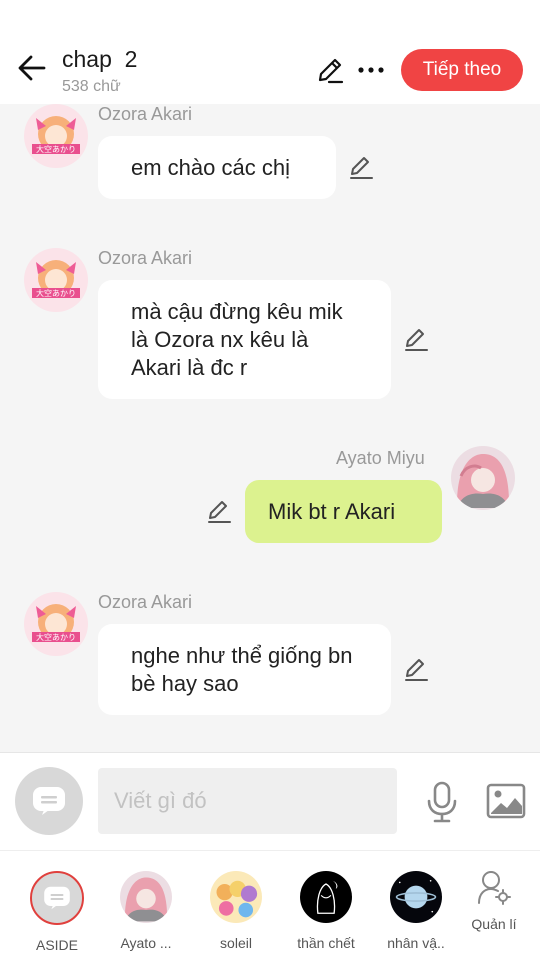 The width and height of the screenshot is (540, 960). I want to click on aside-toggle-button, so click(49, 801).